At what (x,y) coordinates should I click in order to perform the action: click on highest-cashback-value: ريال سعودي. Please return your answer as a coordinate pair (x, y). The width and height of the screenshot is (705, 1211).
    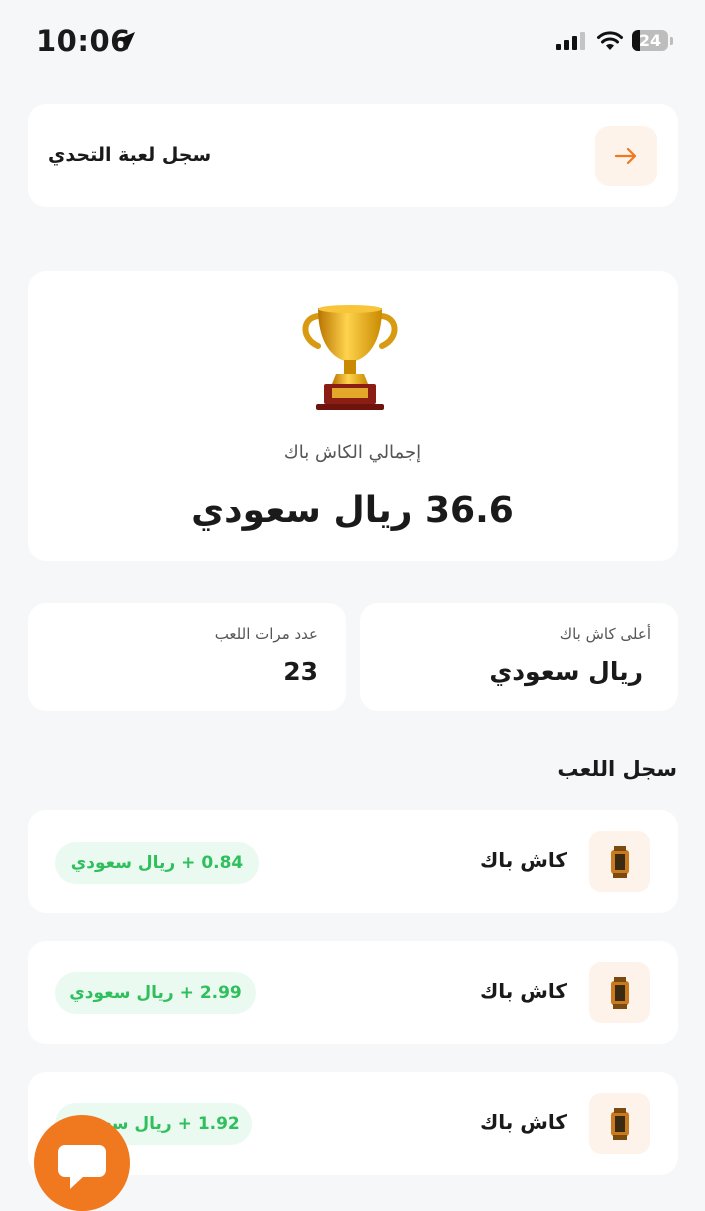
    Looking at the image, I should click on (566, 671).